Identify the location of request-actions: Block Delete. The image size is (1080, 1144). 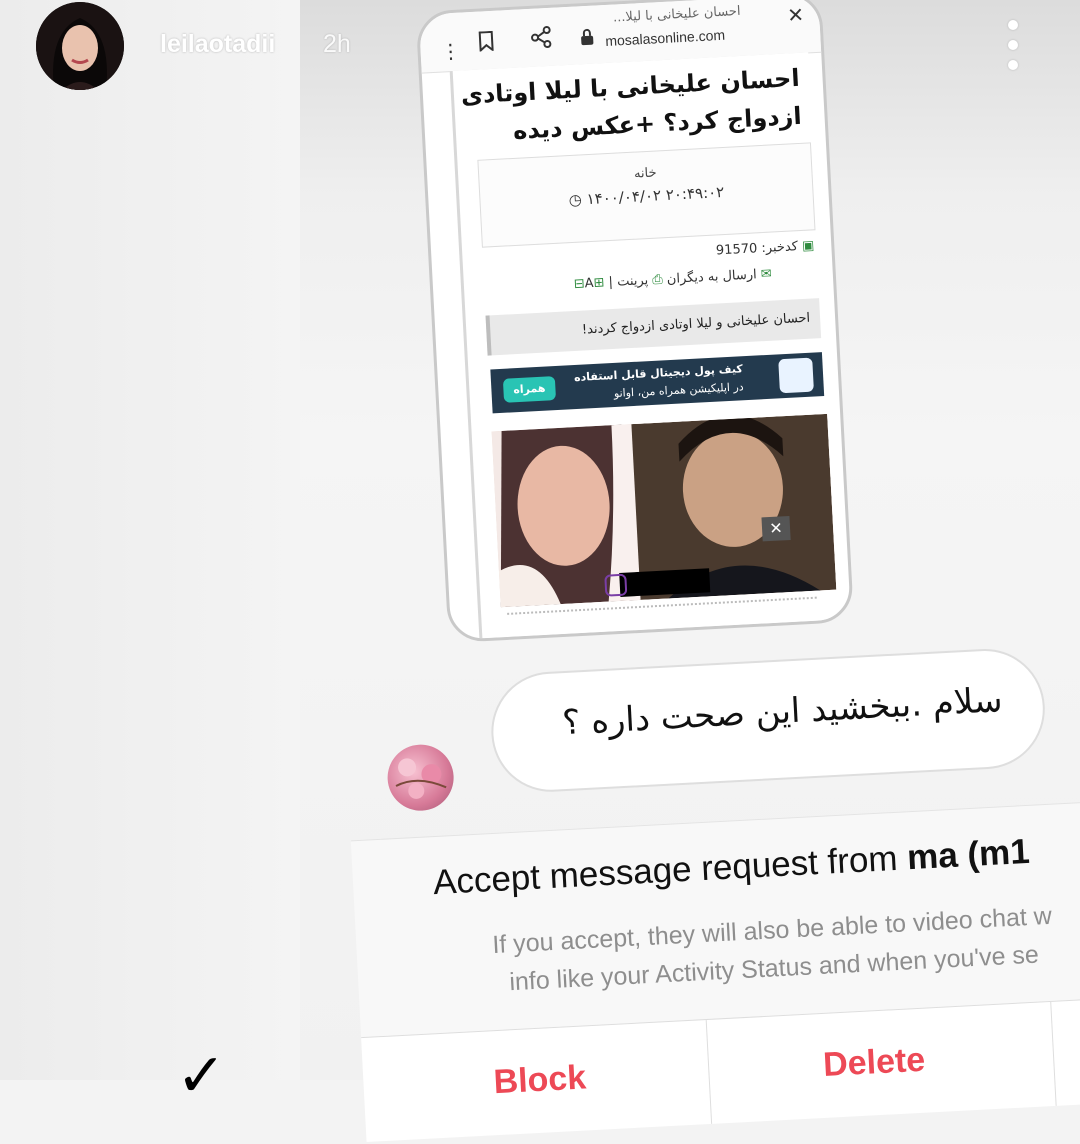
(720, 1068).